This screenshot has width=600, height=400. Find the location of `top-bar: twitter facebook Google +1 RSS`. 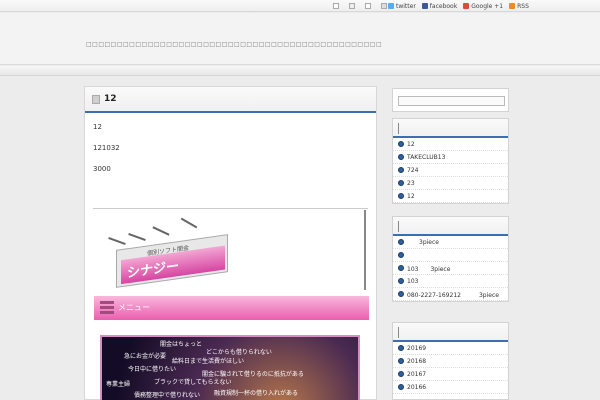

top-bar: twitter facebook Google +1 RSS is located at coordinates (300, 6).